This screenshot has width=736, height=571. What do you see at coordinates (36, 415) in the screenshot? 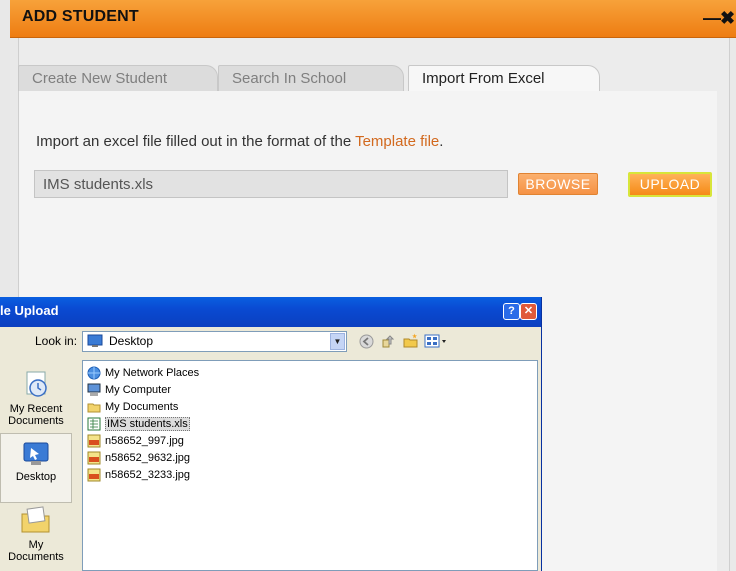
I see `place-label: My Recent Documents` at bounding box center [36, 415].